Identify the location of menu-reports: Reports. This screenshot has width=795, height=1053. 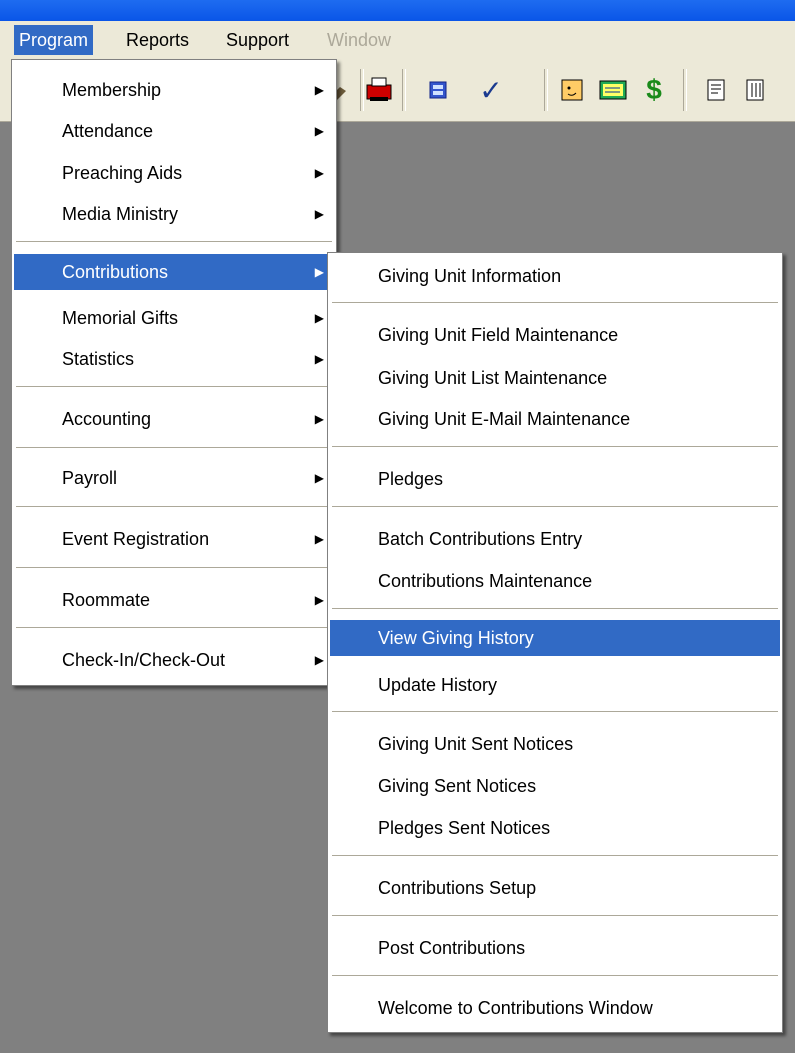
(157, 40).